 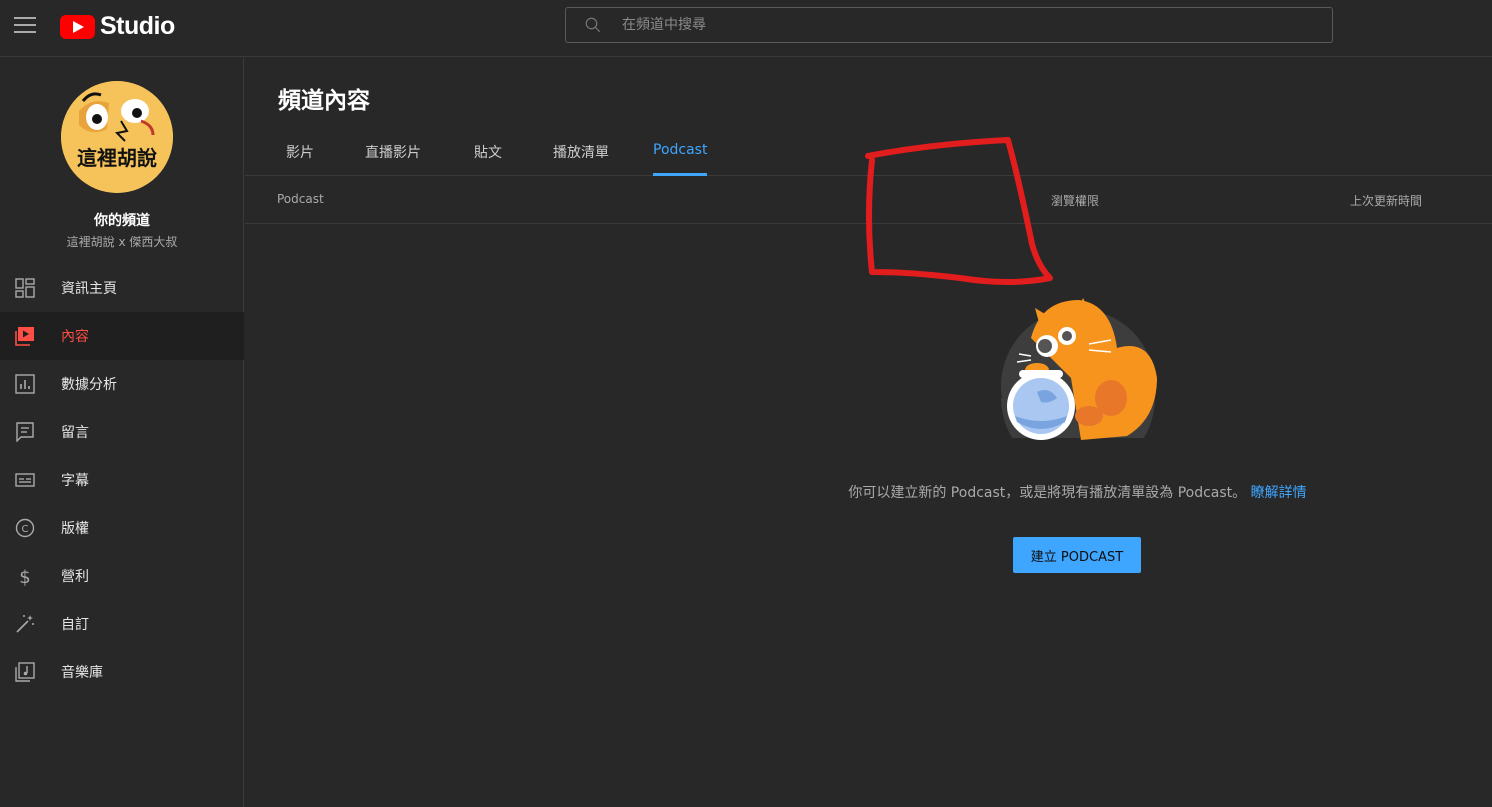 What do you see at coordinates (75, 337) in the screenshot?
I see `sidebar-item-label: 內容` at bounding box center [75, 337].